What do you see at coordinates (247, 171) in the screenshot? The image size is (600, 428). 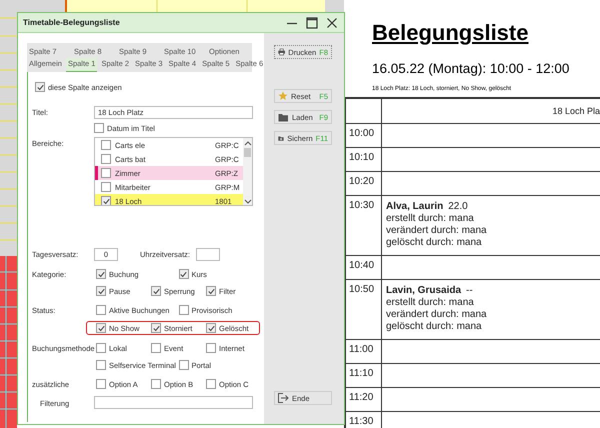 I see `scrollbar` at bounding box center [247, 171].